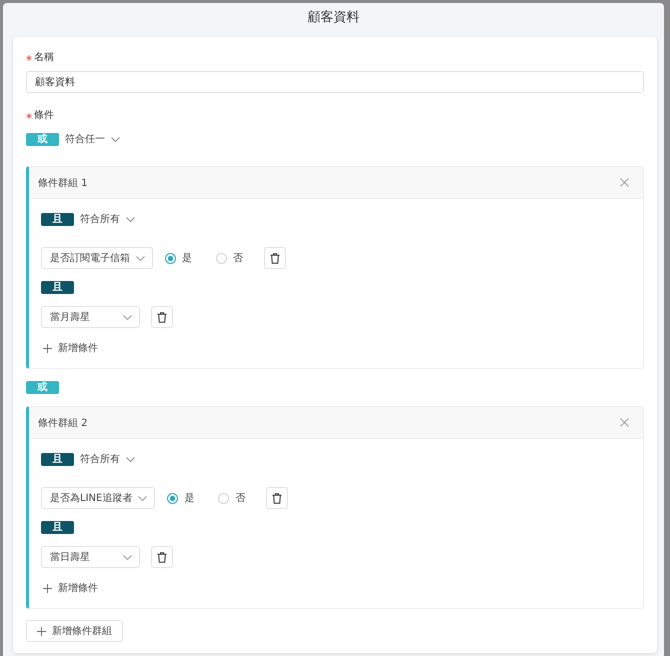 The image size is (670, 656). Describe the element at coordinates (90, 317) in the screenshot. I see `field-select: 當月壽星` at that location.